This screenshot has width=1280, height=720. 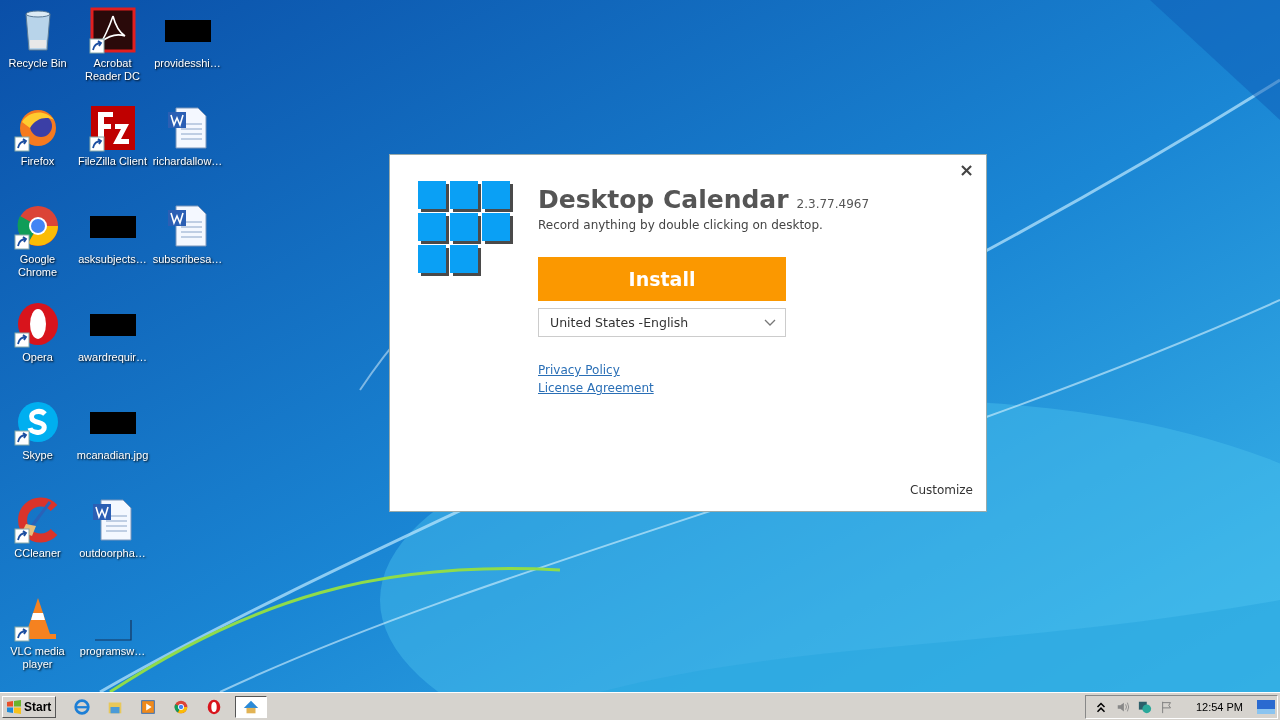 I want to click on icon-label: mcanadian.jpg, so click(x=112, y=455).